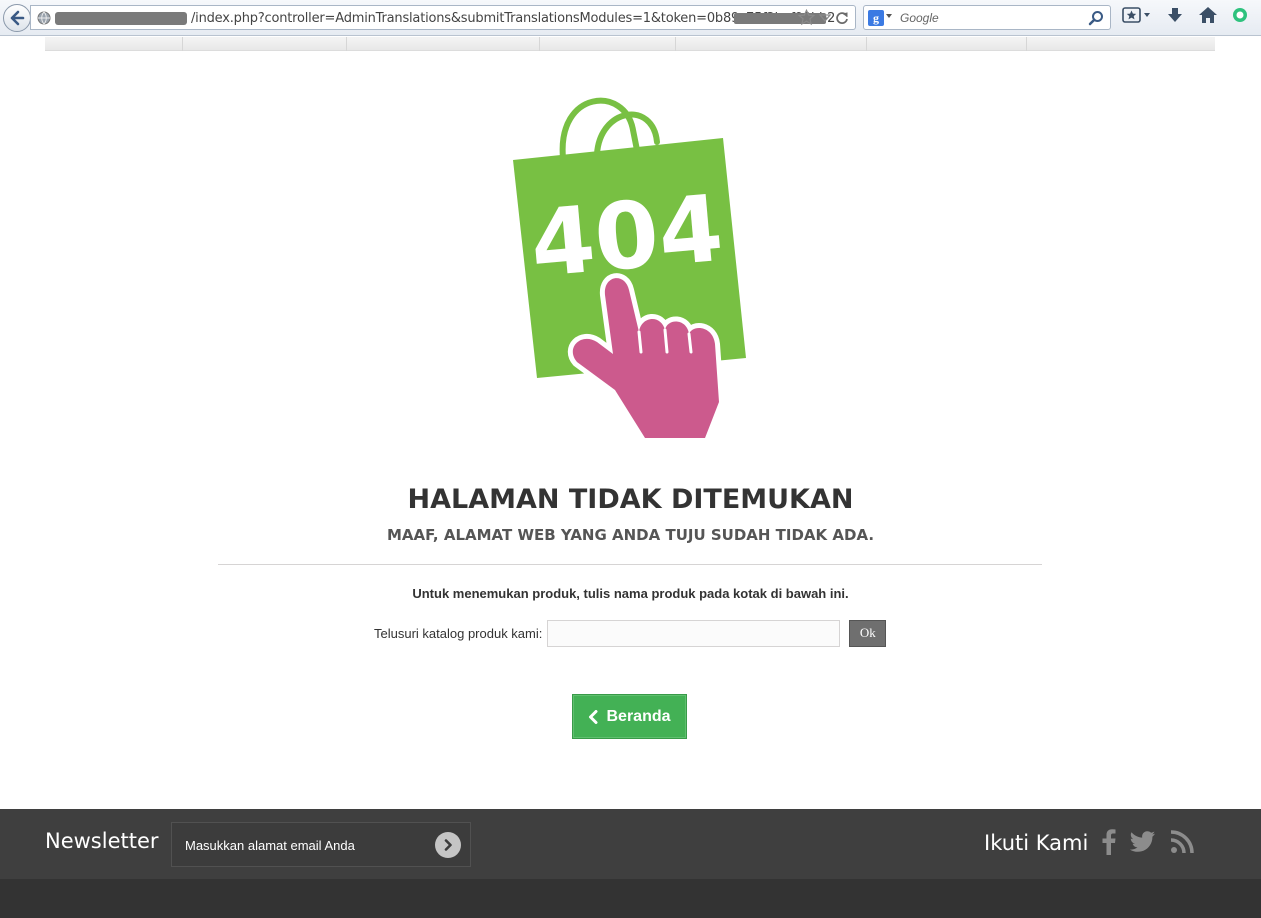 This screenshot has width=1261, height=918. What do you see at coordinates (121, 18) in the screenshot?
I see `url-redaction` at bounding box center [121, 18].